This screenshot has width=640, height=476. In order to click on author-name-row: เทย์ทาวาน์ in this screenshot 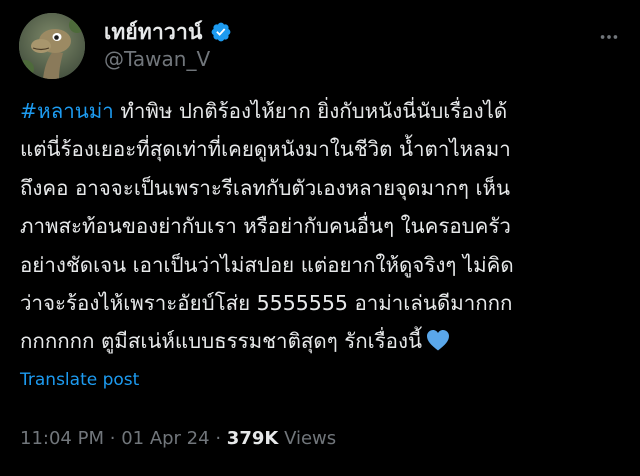, I will do `click(168, 32)`.